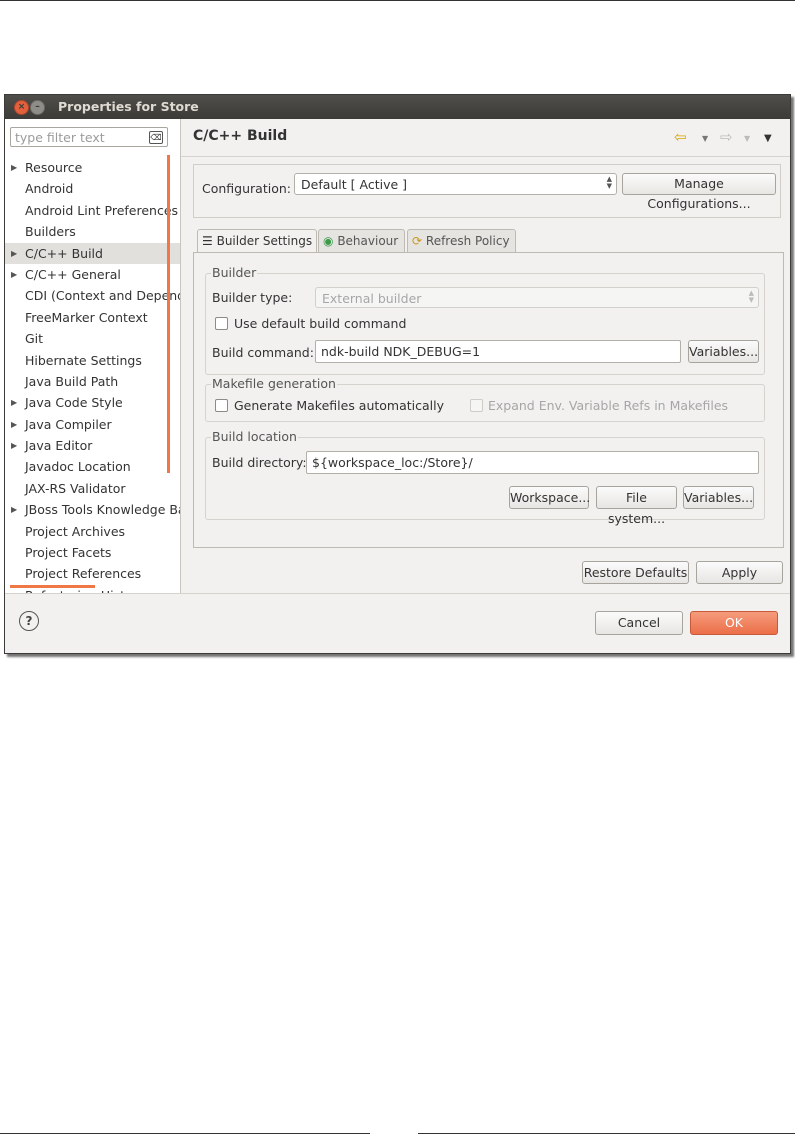 The width and height of the screenshot is (795, 1142). I want to click on sidebar-item-label: JAX-RS Validator, so click(75, 488).